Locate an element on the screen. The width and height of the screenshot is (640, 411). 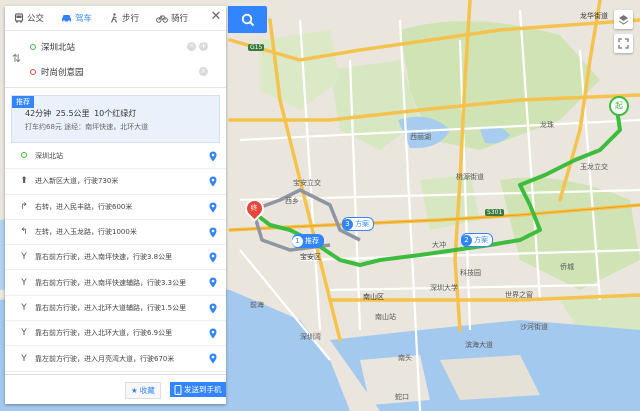
layers-button is located at coordinates (623, 19).